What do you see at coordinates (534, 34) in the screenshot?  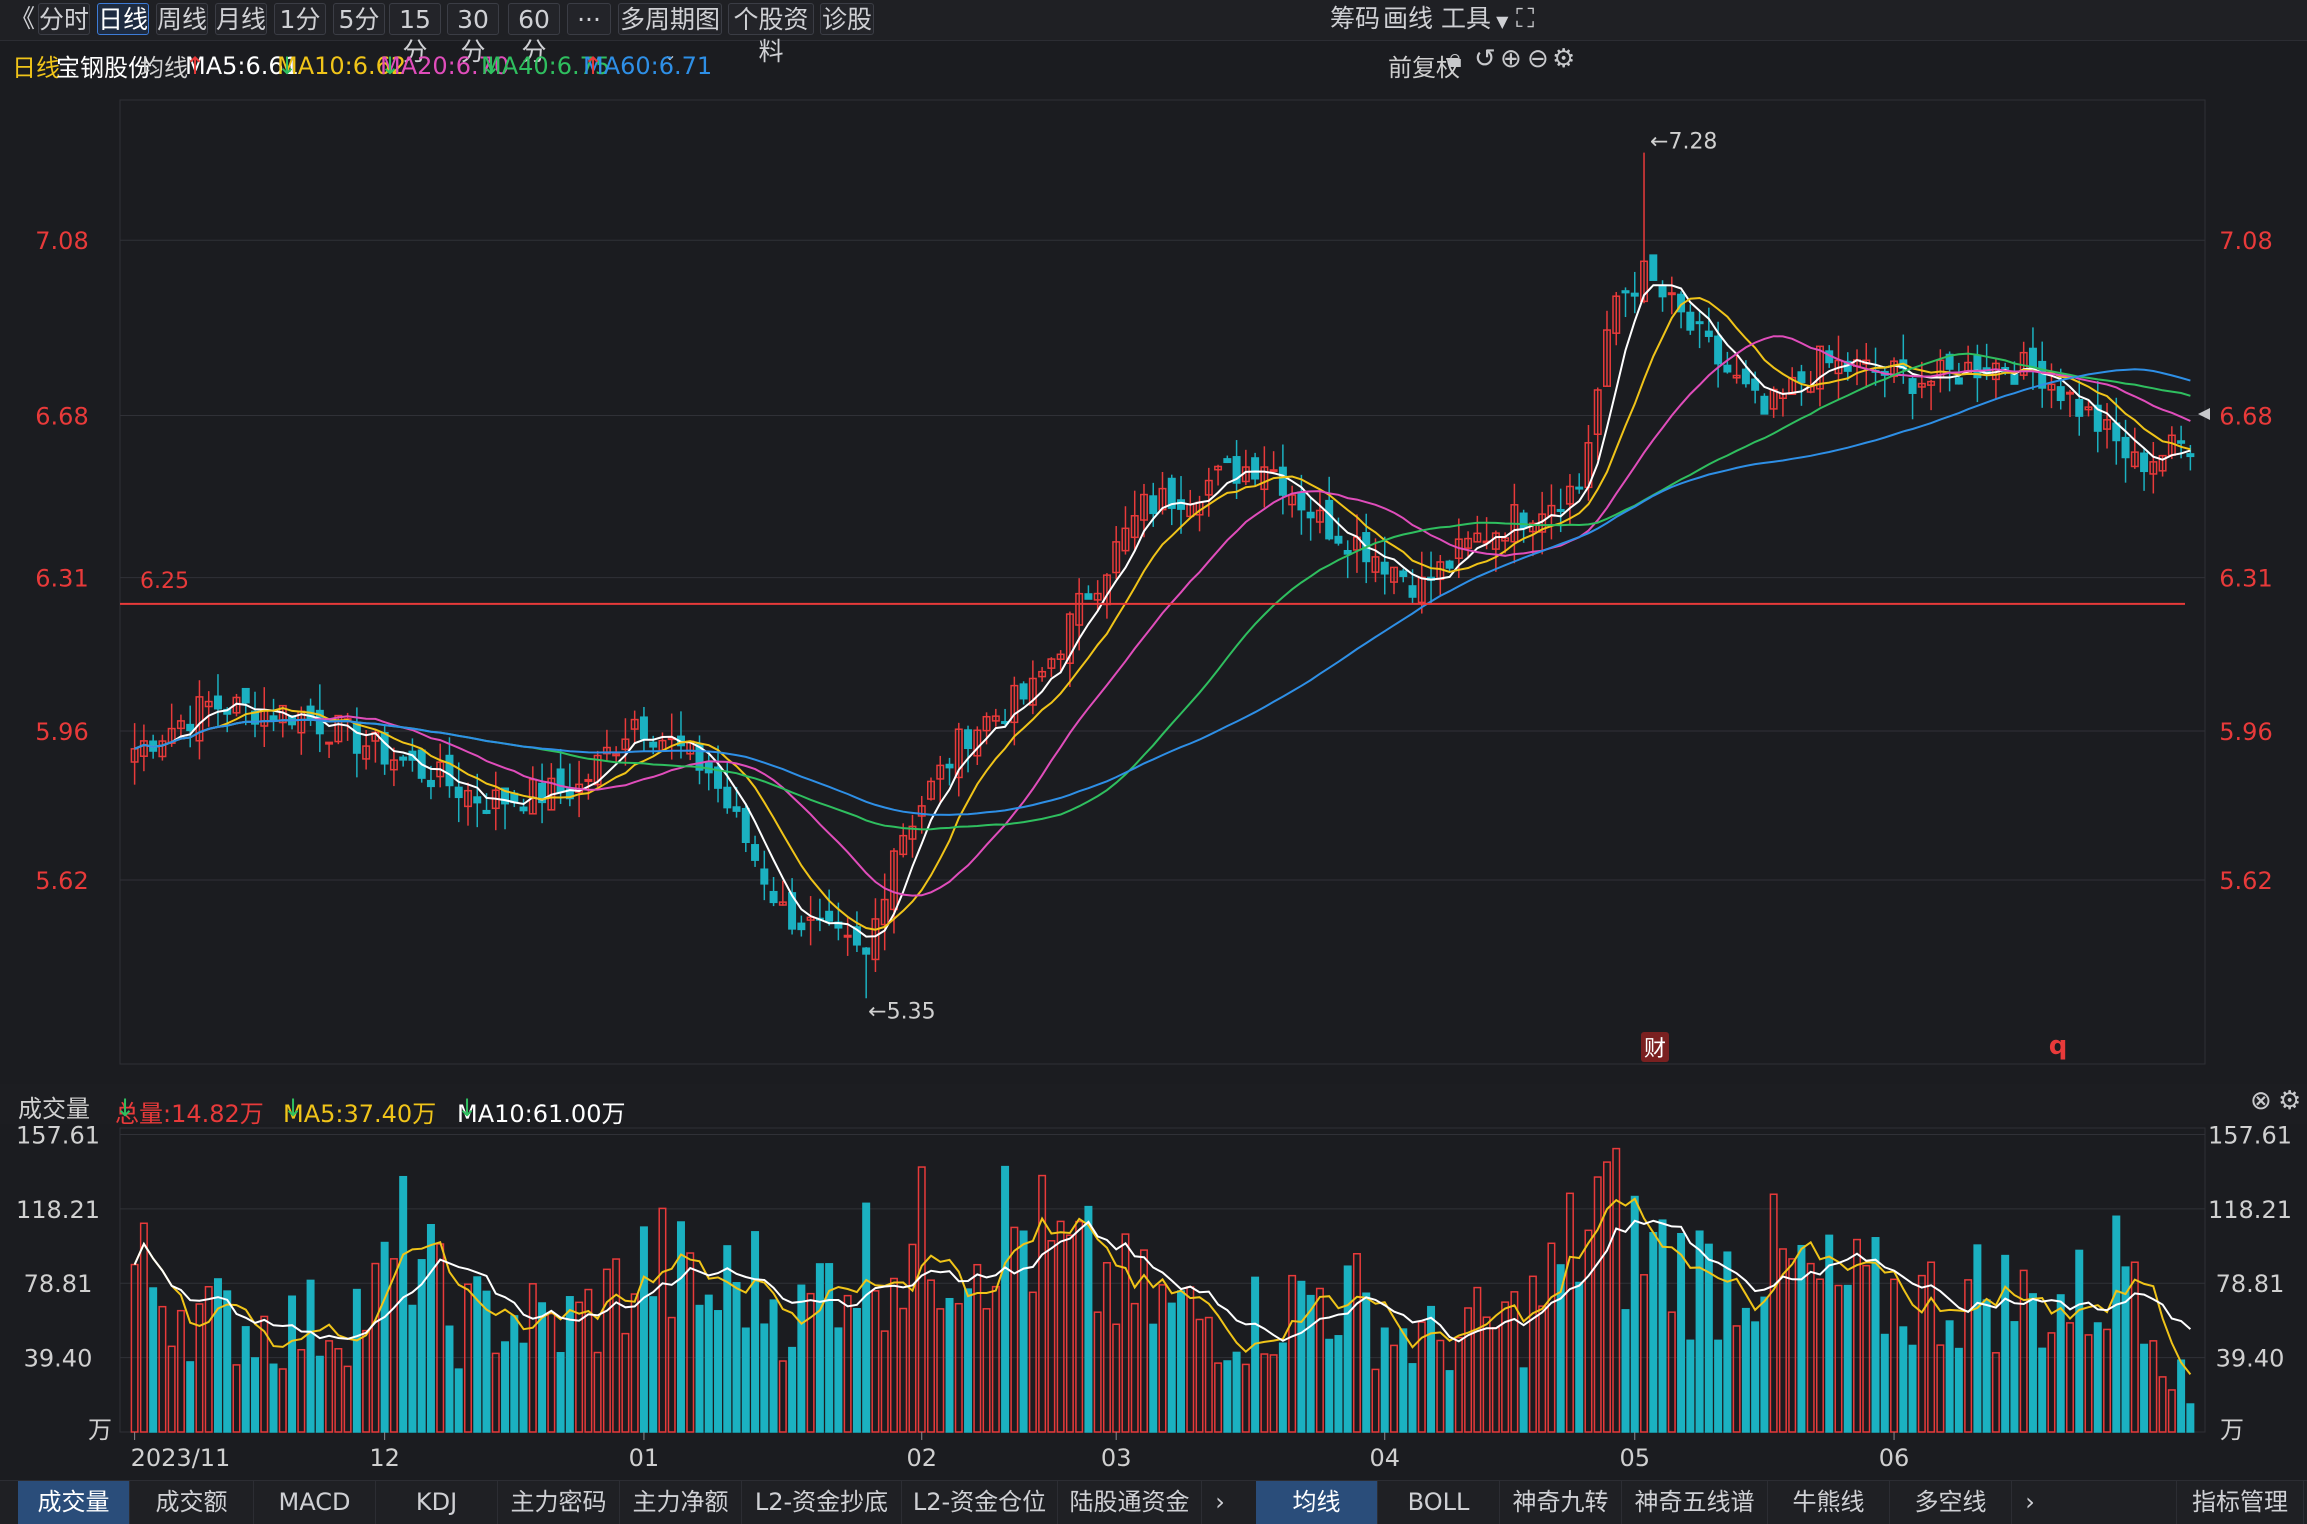 I see `tab-60min: 60分` at bounding box center [534, 34].